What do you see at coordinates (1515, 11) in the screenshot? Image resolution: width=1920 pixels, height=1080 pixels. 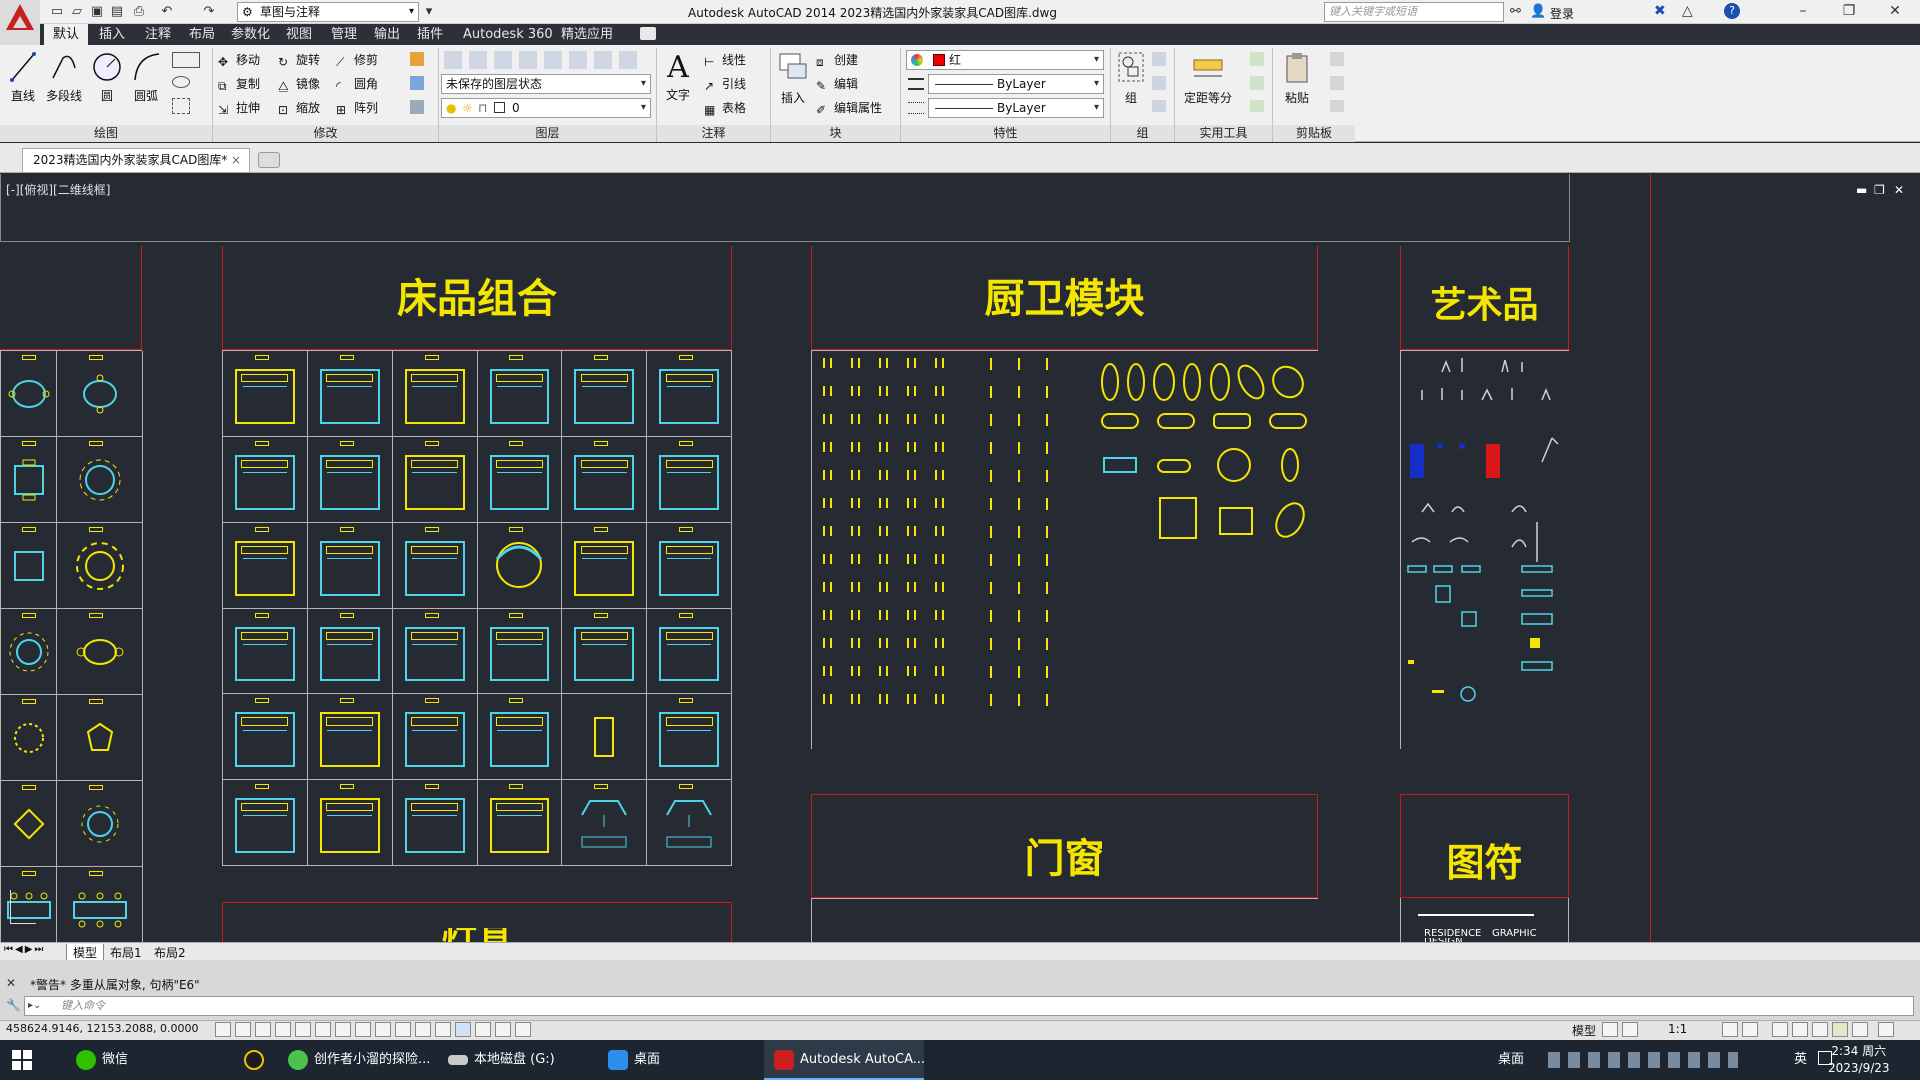 I see `binoculars-icon: ⚯` at bounding box center [1515, 11].